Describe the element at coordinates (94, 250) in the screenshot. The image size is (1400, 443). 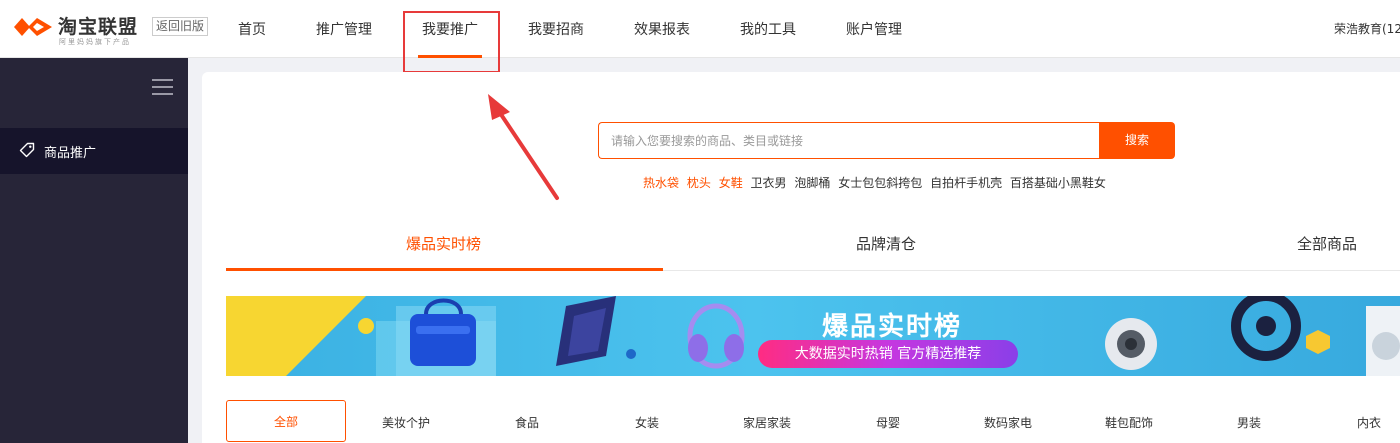
I see `sidebar: 商品推广` at that location.